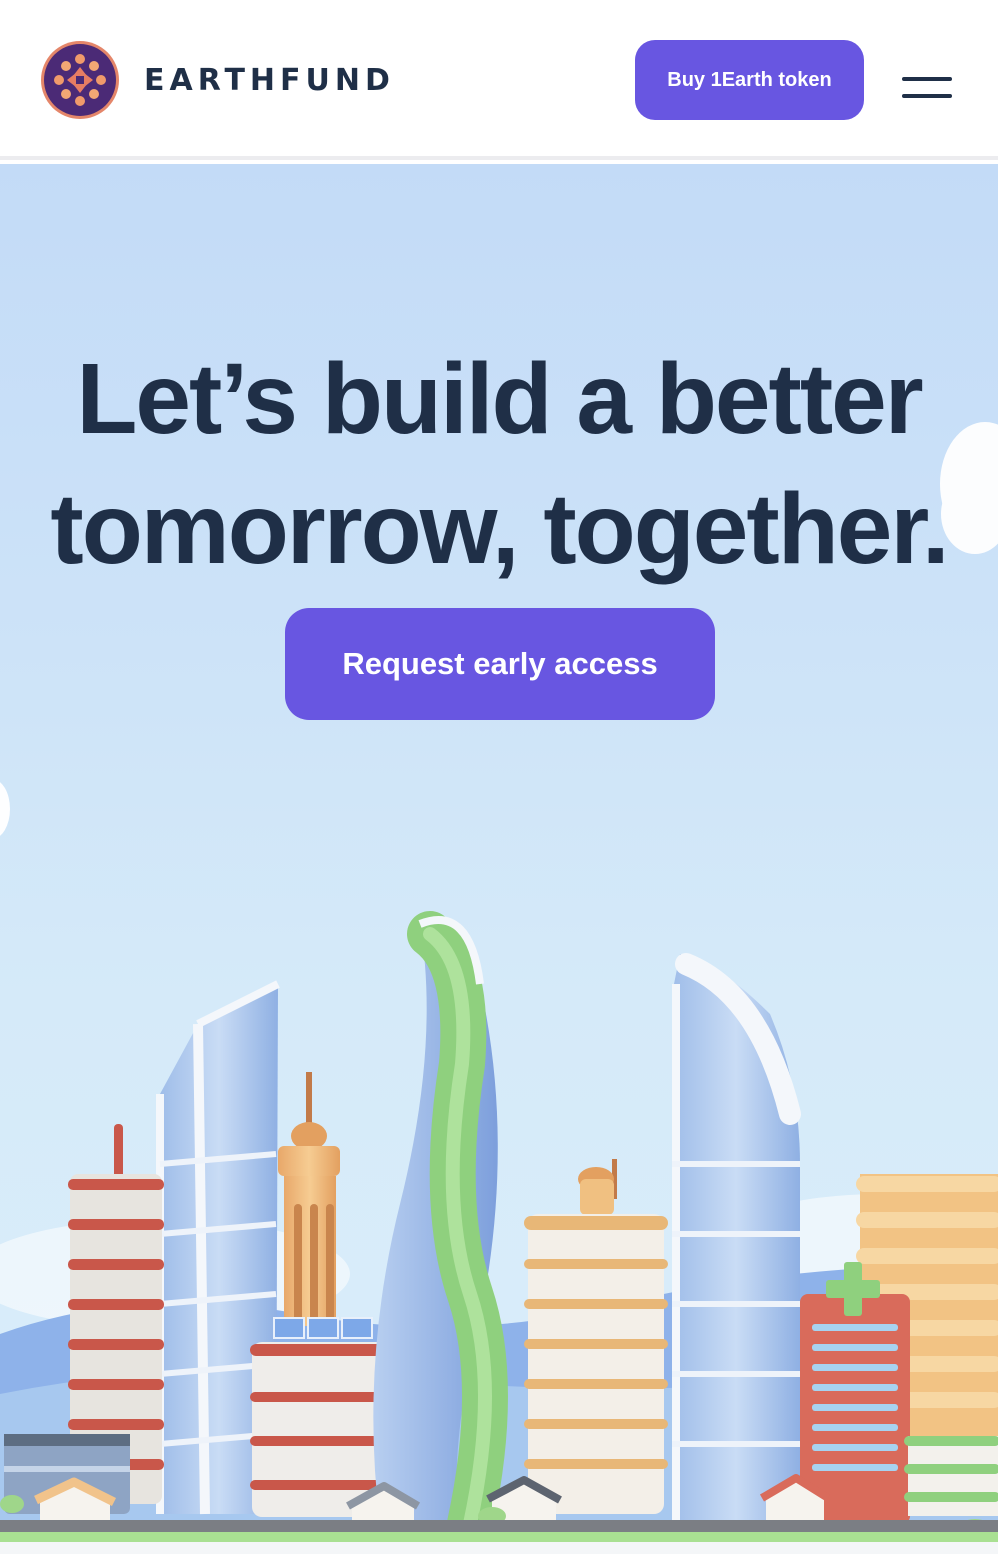 This screenshot has height=1554, width=998. Describe the element at coordinates (499, 529) in the screenshot. I see `hero-title-line-2: tomorrow, together.` at that location.